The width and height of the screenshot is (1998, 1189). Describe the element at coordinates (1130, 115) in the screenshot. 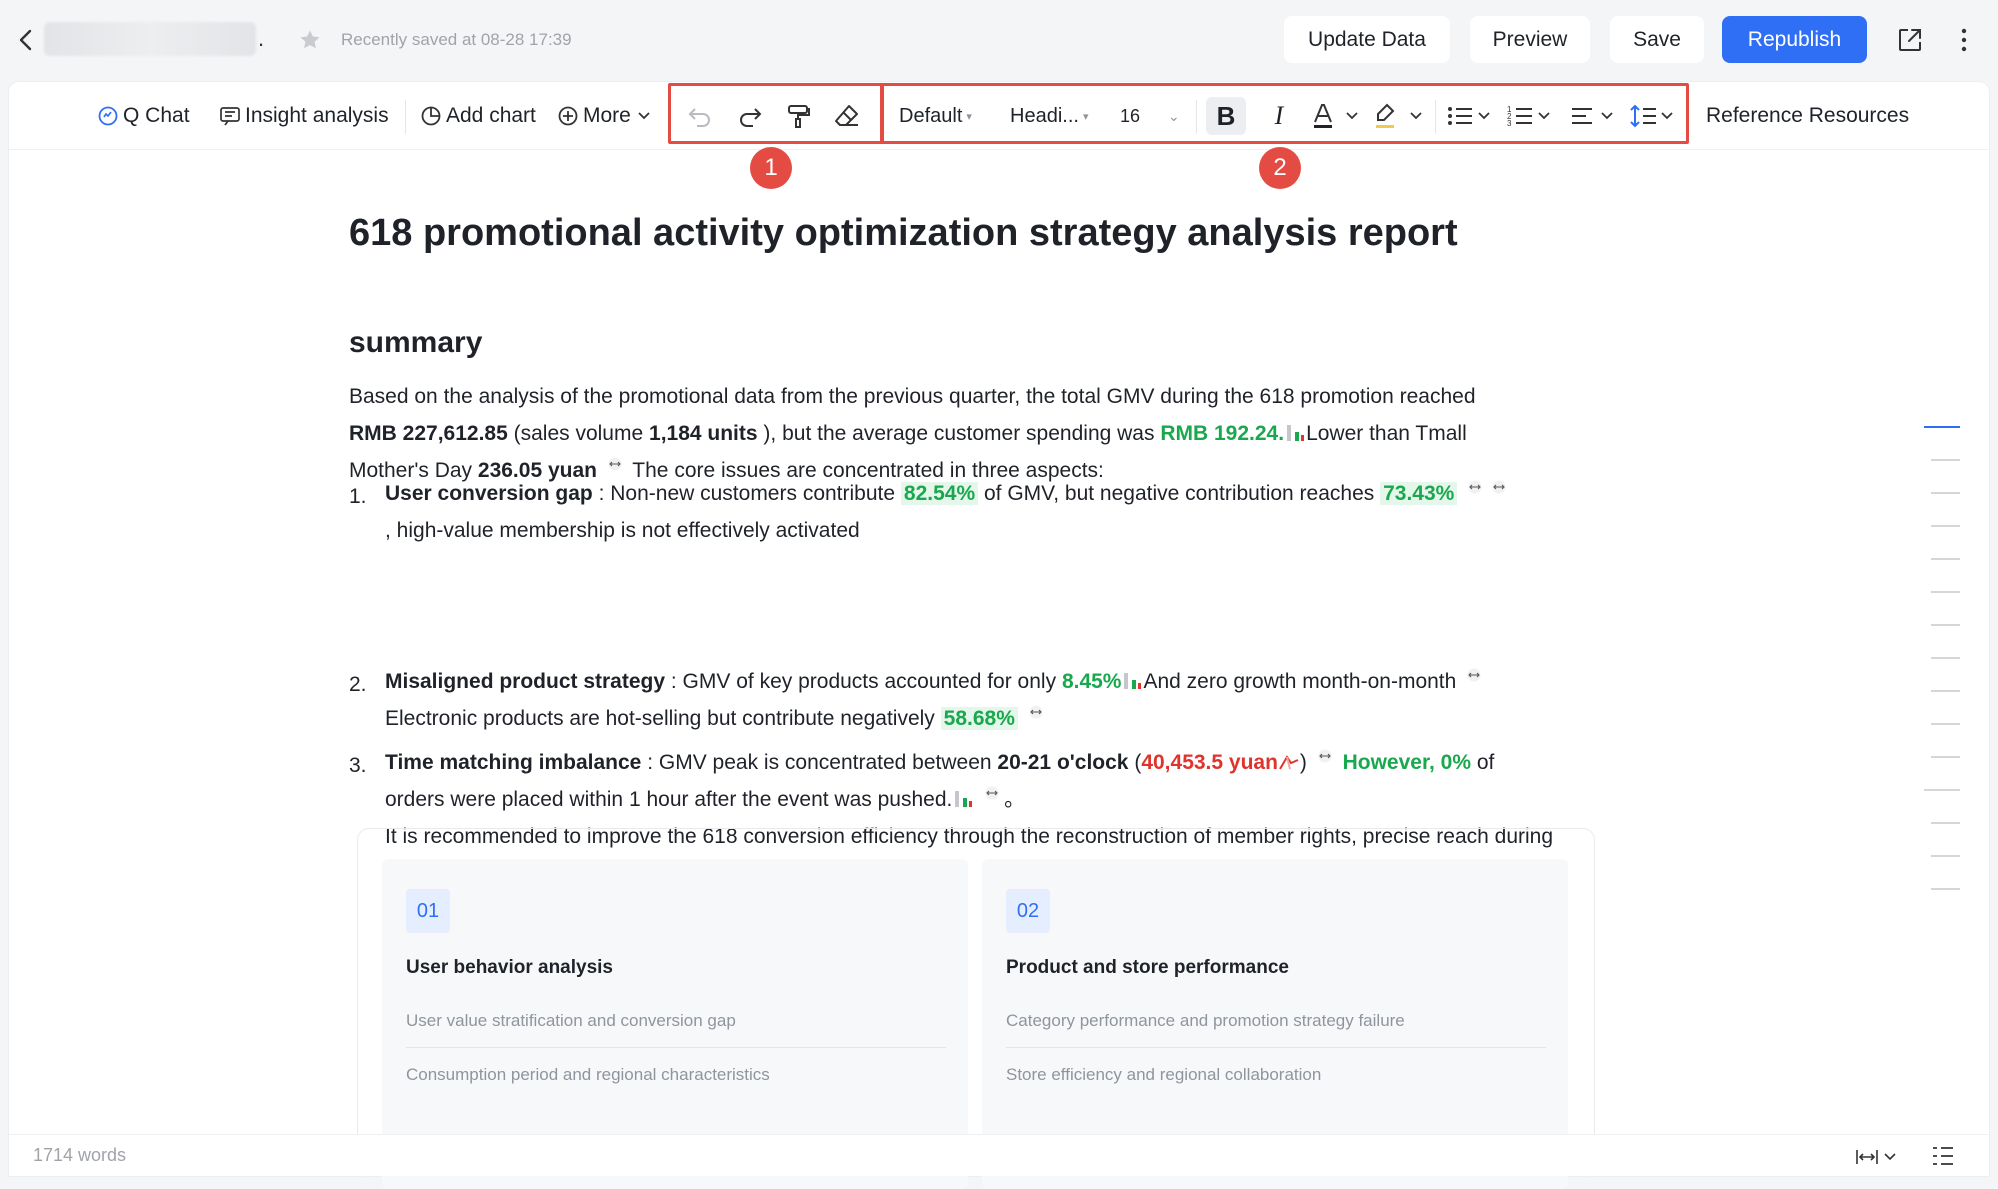

I see `font-size-value: 16` at that location.